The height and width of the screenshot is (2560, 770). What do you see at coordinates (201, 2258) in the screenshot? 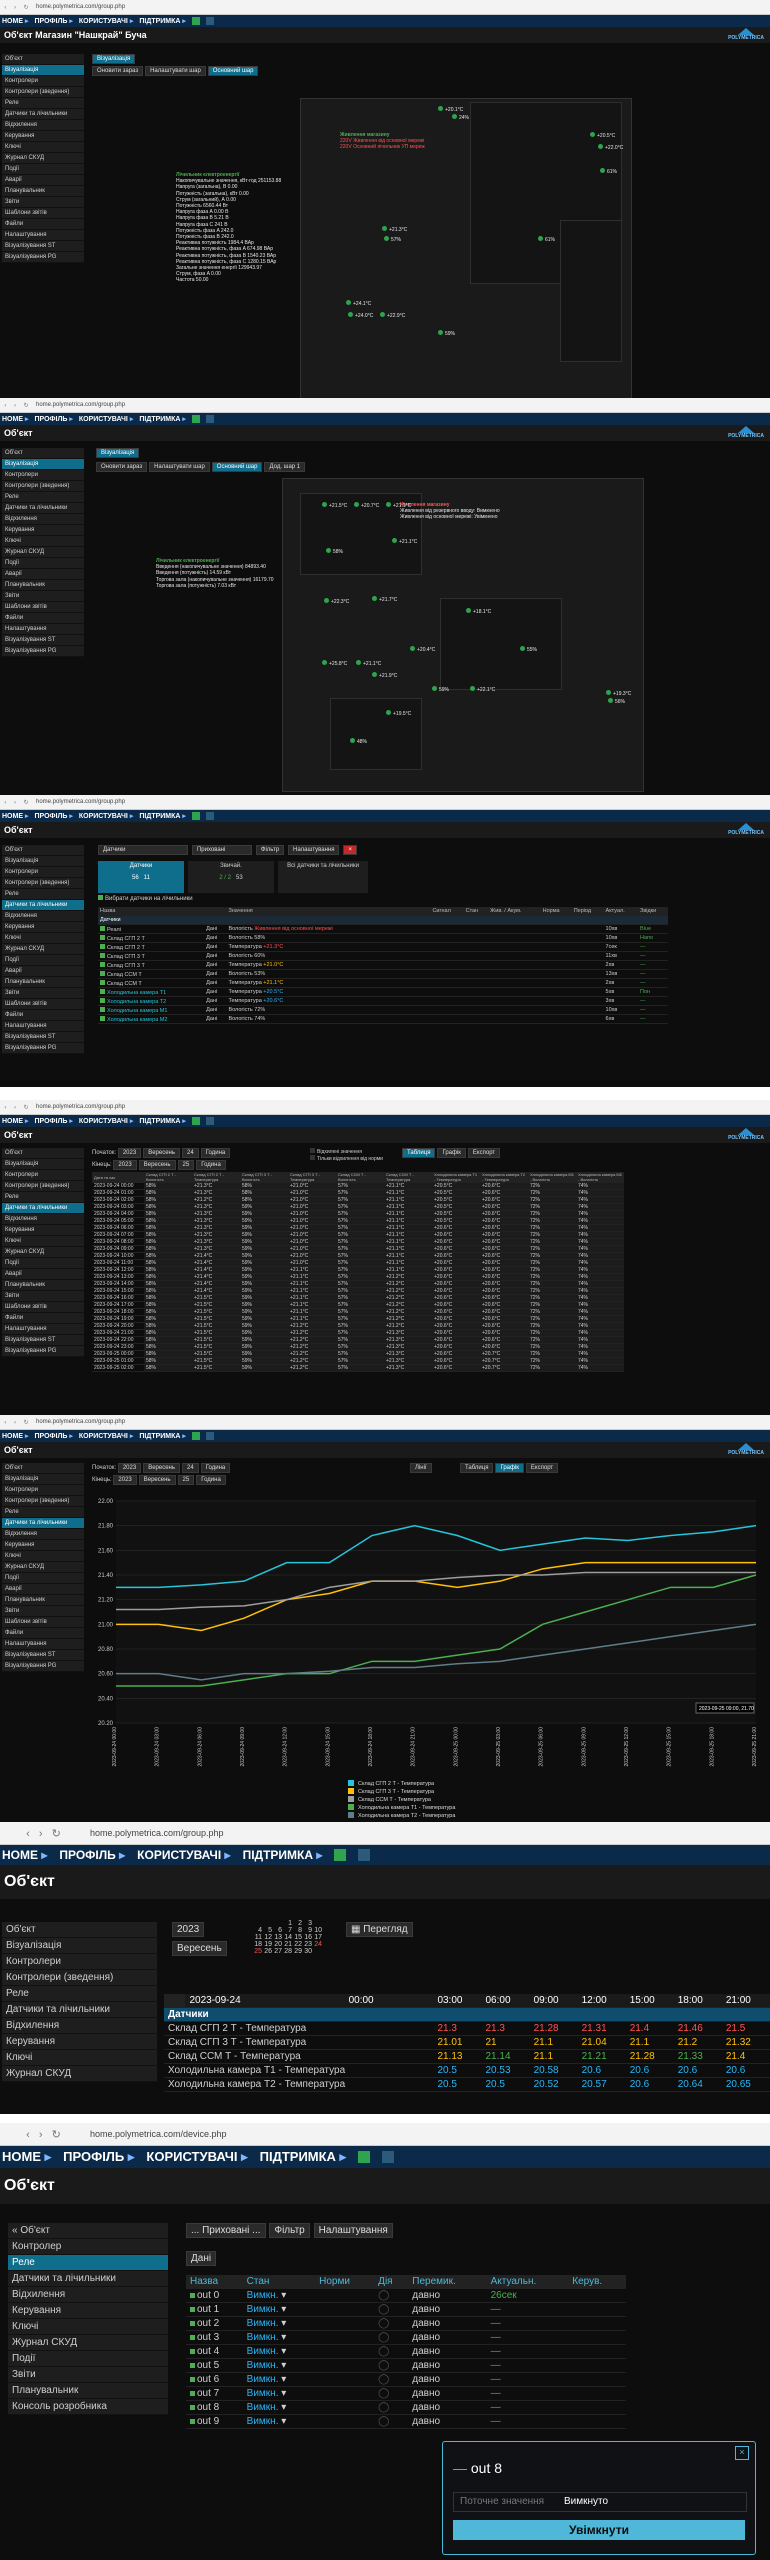
I see `data-button: Дані` at bounding box center [201, 2258].